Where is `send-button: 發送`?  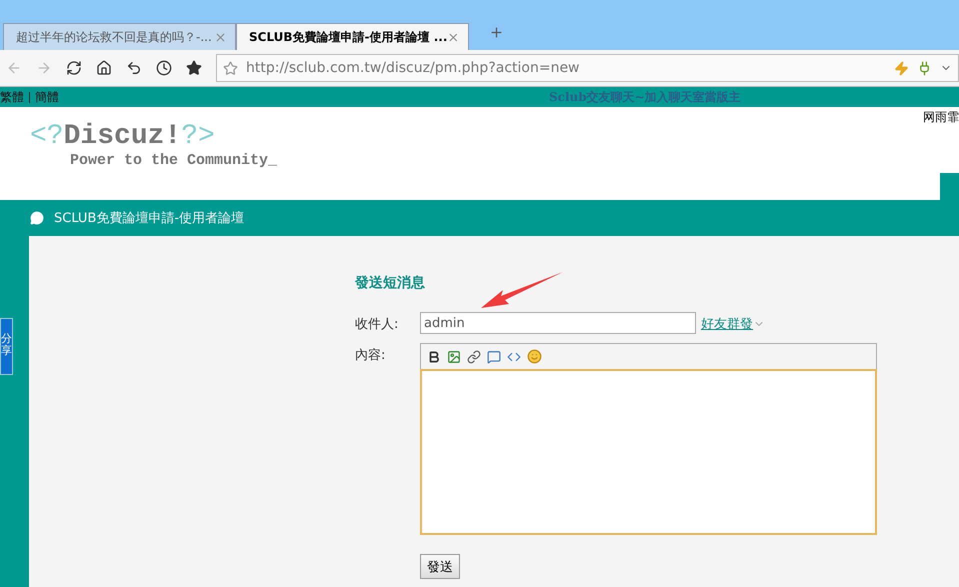 send-button: 發送 is located at coordinates (440, 566).